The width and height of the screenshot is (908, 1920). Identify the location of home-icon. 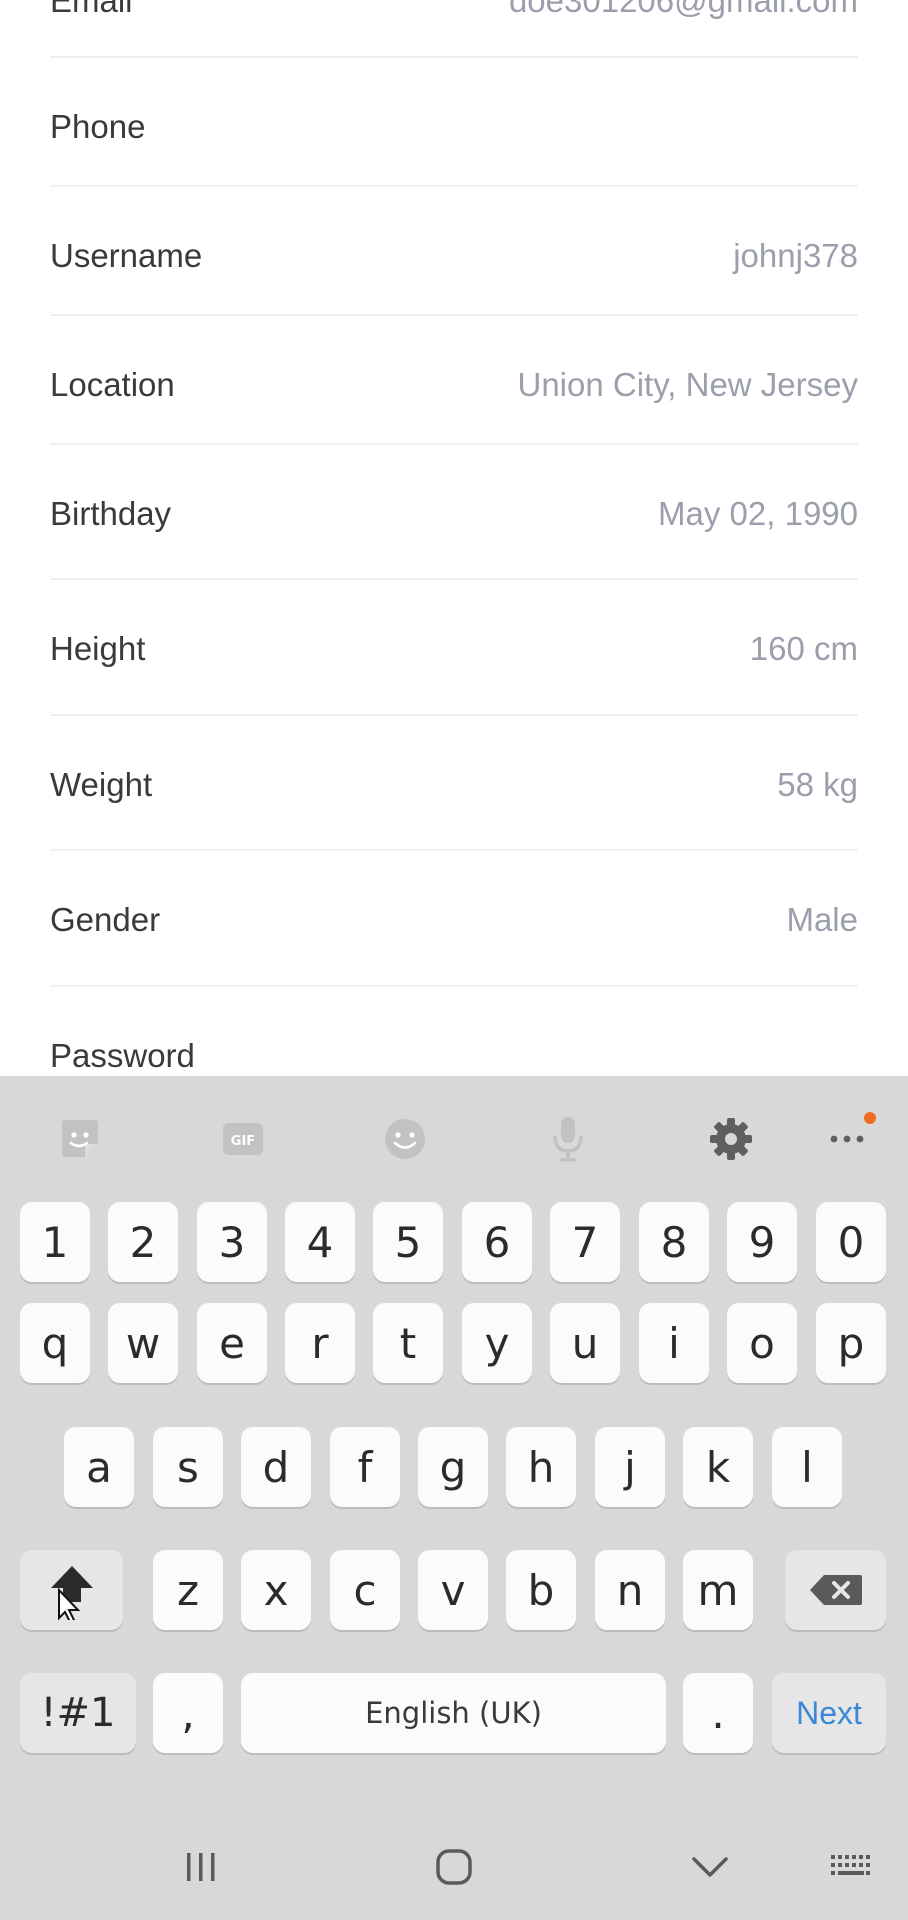
(454, 1867).